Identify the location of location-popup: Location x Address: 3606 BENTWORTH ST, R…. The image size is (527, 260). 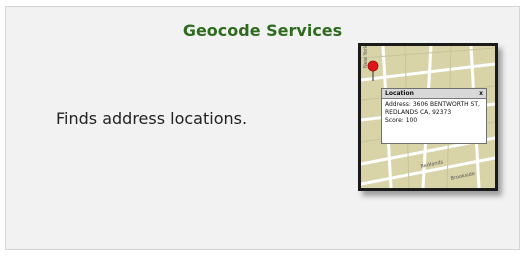
(434, 116).